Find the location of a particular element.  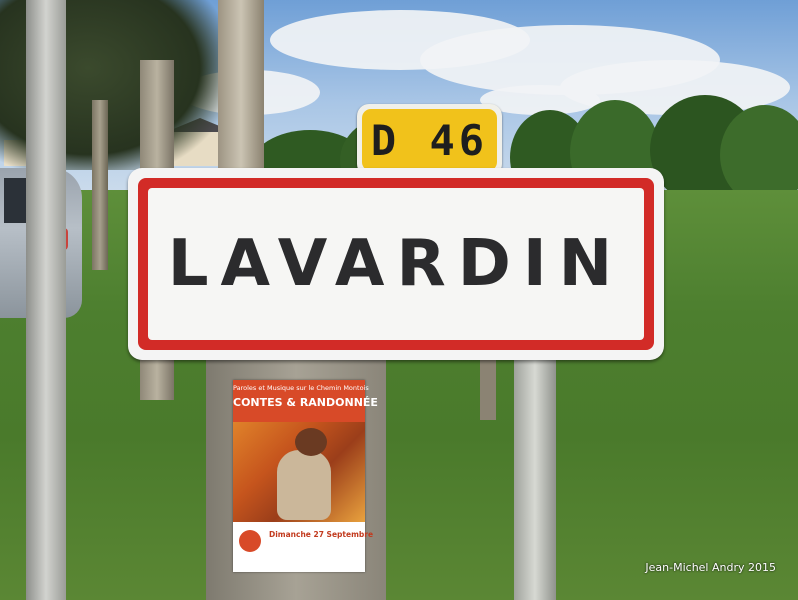

tree-trunk is located at coordinates (100, 185).